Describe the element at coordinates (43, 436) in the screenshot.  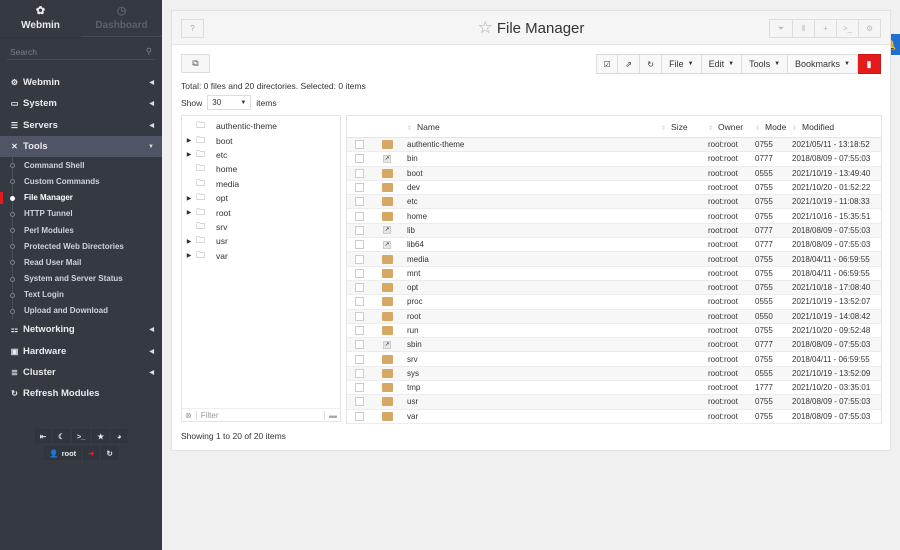
I see `collapse-sidebar-button: ⇤` at that location.